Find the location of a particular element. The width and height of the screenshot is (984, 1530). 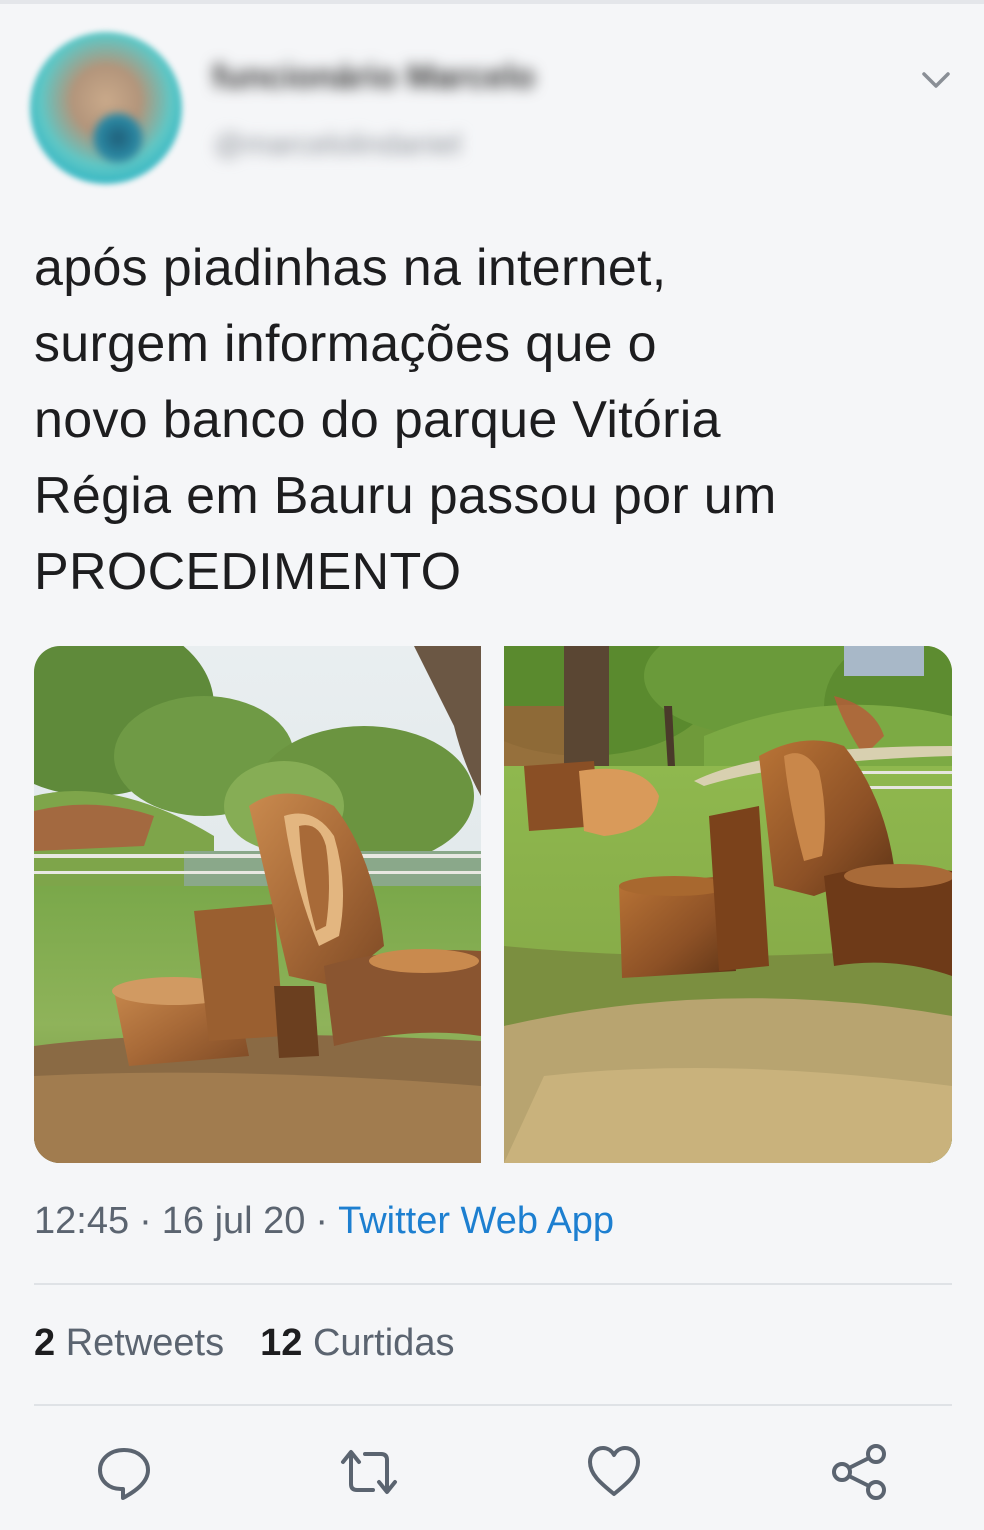

author-handle: @marcelolindaniel is located at coordinates (394, 148).